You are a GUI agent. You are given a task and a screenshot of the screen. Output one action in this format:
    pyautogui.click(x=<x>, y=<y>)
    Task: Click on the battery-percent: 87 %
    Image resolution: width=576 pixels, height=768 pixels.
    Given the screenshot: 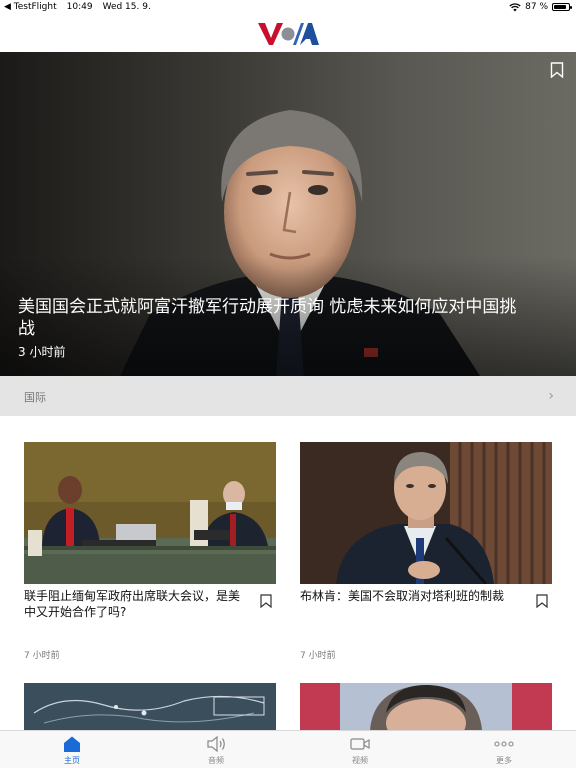 What is the action you would take?
    pyautogui.click(x=536, y=7)
    